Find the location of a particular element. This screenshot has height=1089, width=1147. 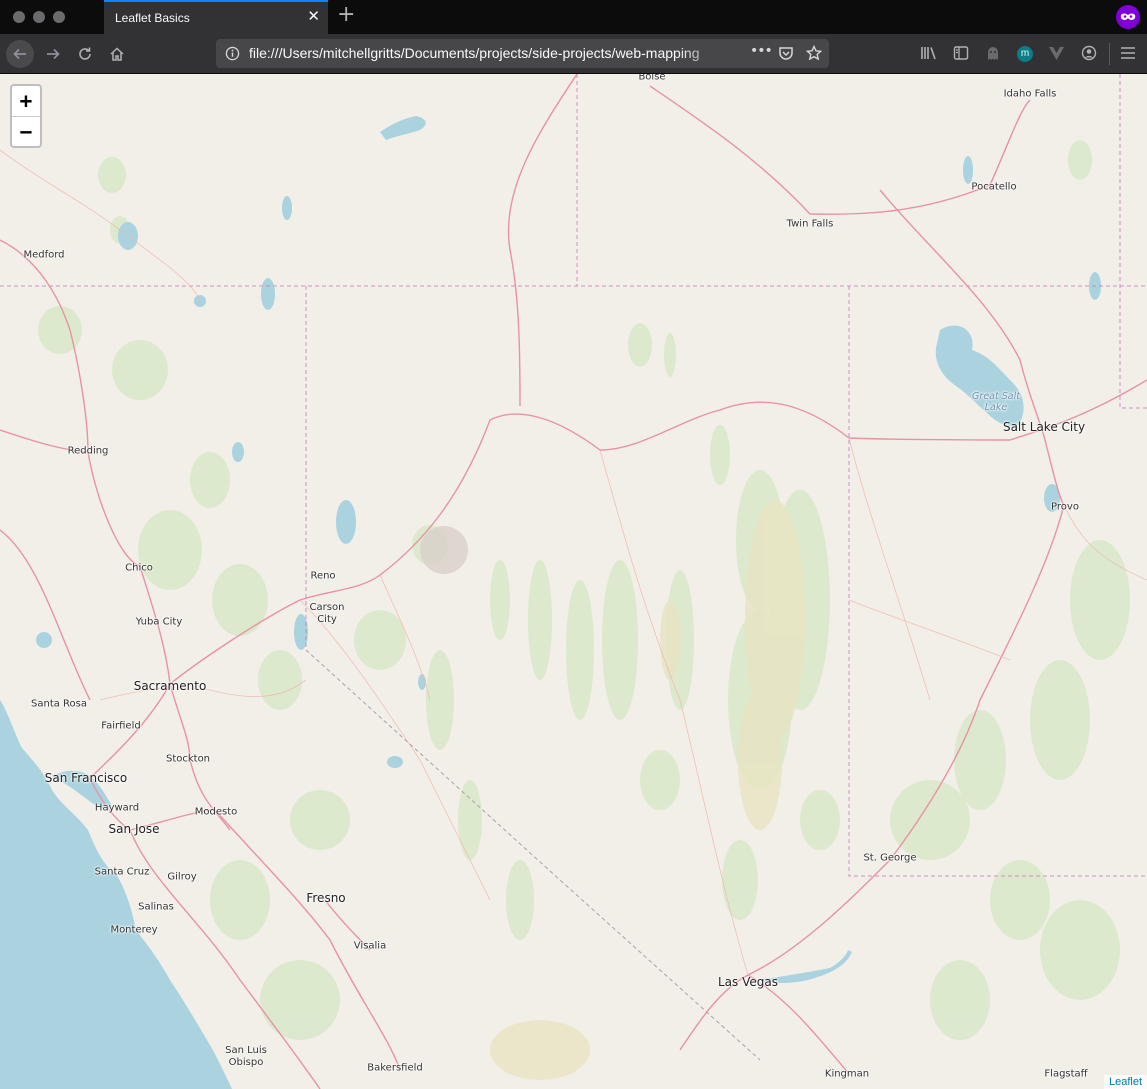

place-label: Fresno is located at coordinates (326, 898).